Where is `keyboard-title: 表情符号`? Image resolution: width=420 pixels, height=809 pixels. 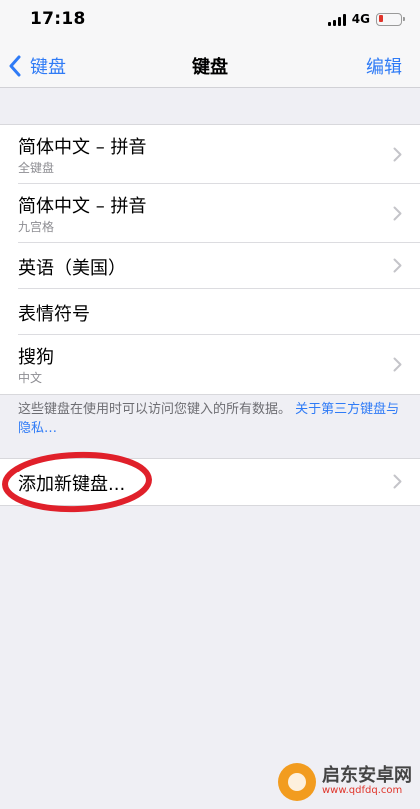
keyboard-title: 表情符号 is located at coordinates (54, 314).